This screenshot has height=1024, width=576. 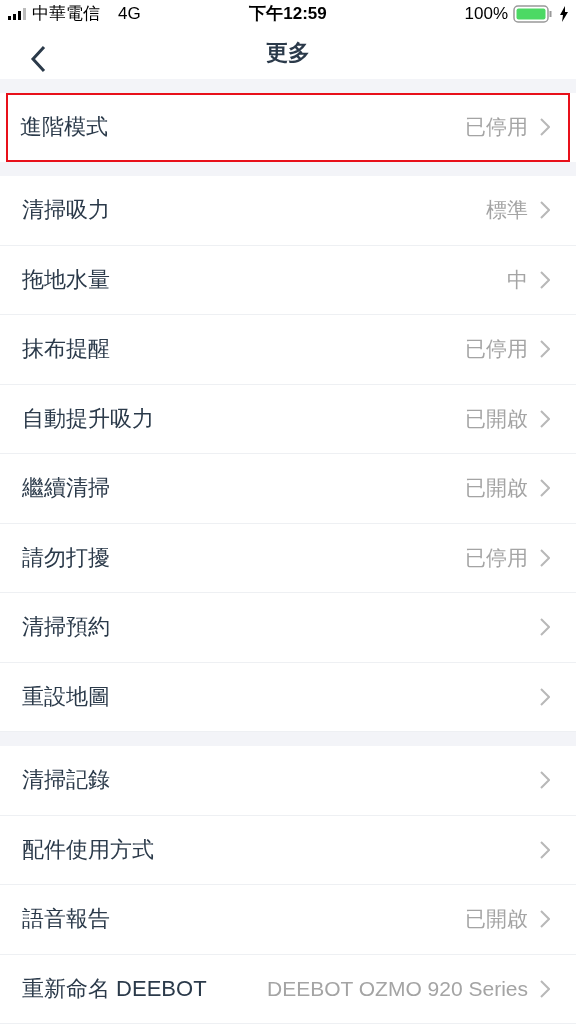 I want to click on setting-label: 配件使用方式, so click(x=88, y=849).